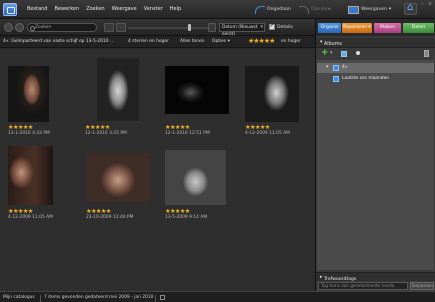 This screenshot has height=302, width=435. I want to click on undo-icon, so click(260, 9).